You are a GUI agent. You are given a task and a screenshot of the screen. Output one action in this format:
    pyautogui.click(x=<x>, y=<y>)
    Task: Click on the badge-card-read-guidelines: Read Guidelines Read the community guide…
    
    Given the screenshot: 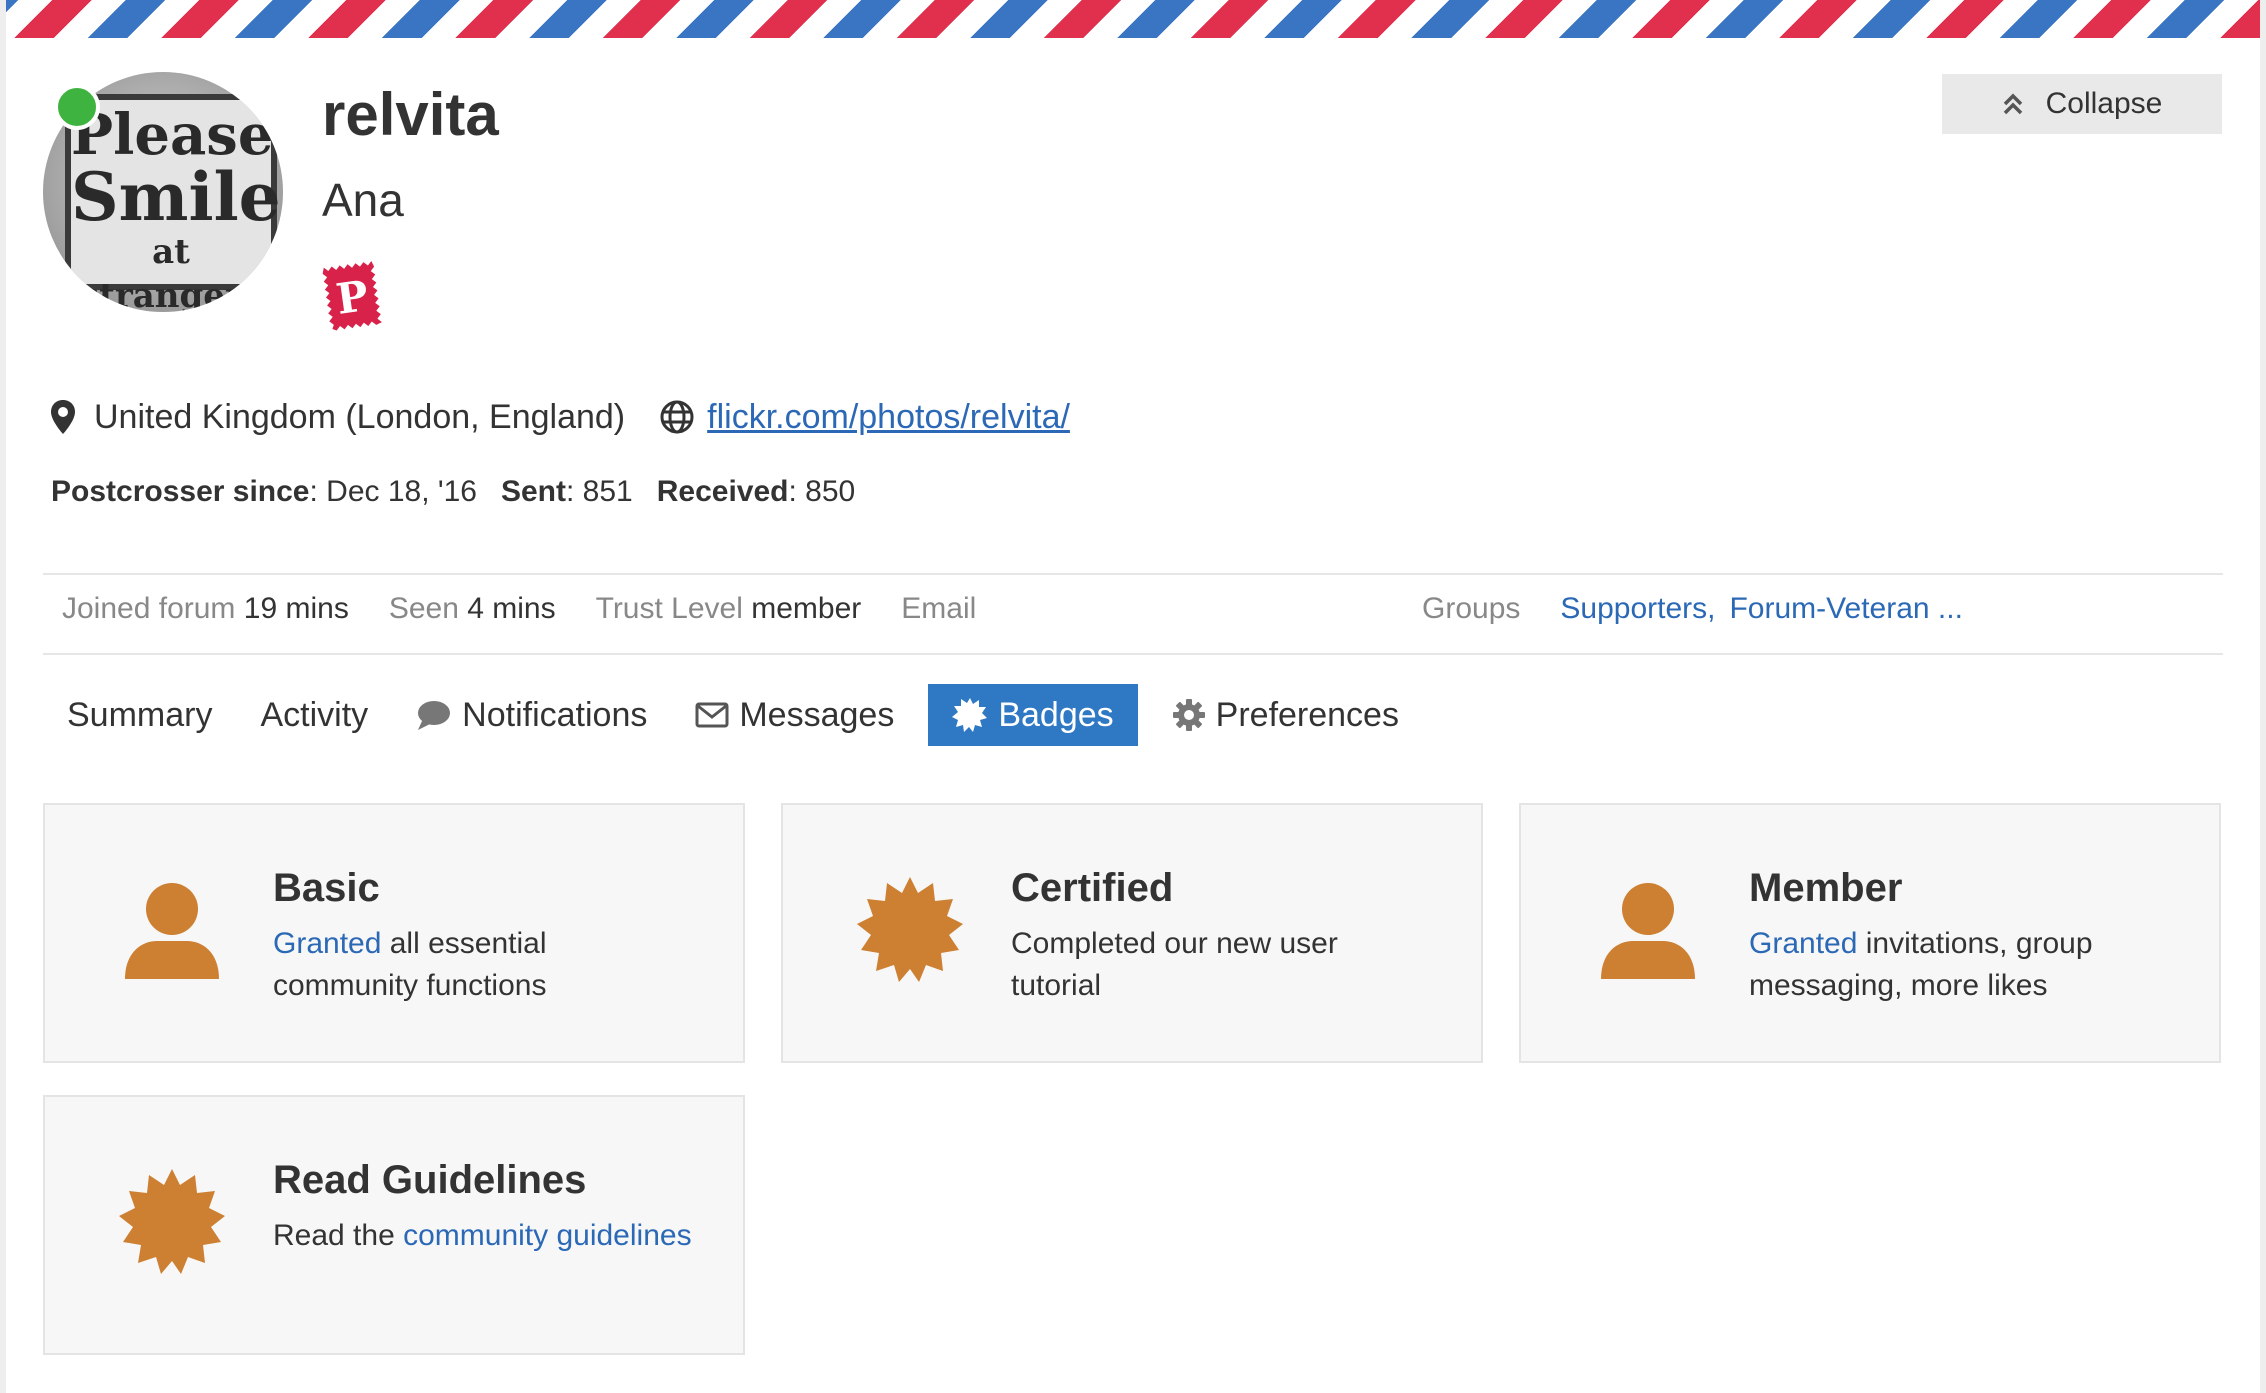 What is the action you would take?
    pyautogui.click(x=394, y=1225)
    